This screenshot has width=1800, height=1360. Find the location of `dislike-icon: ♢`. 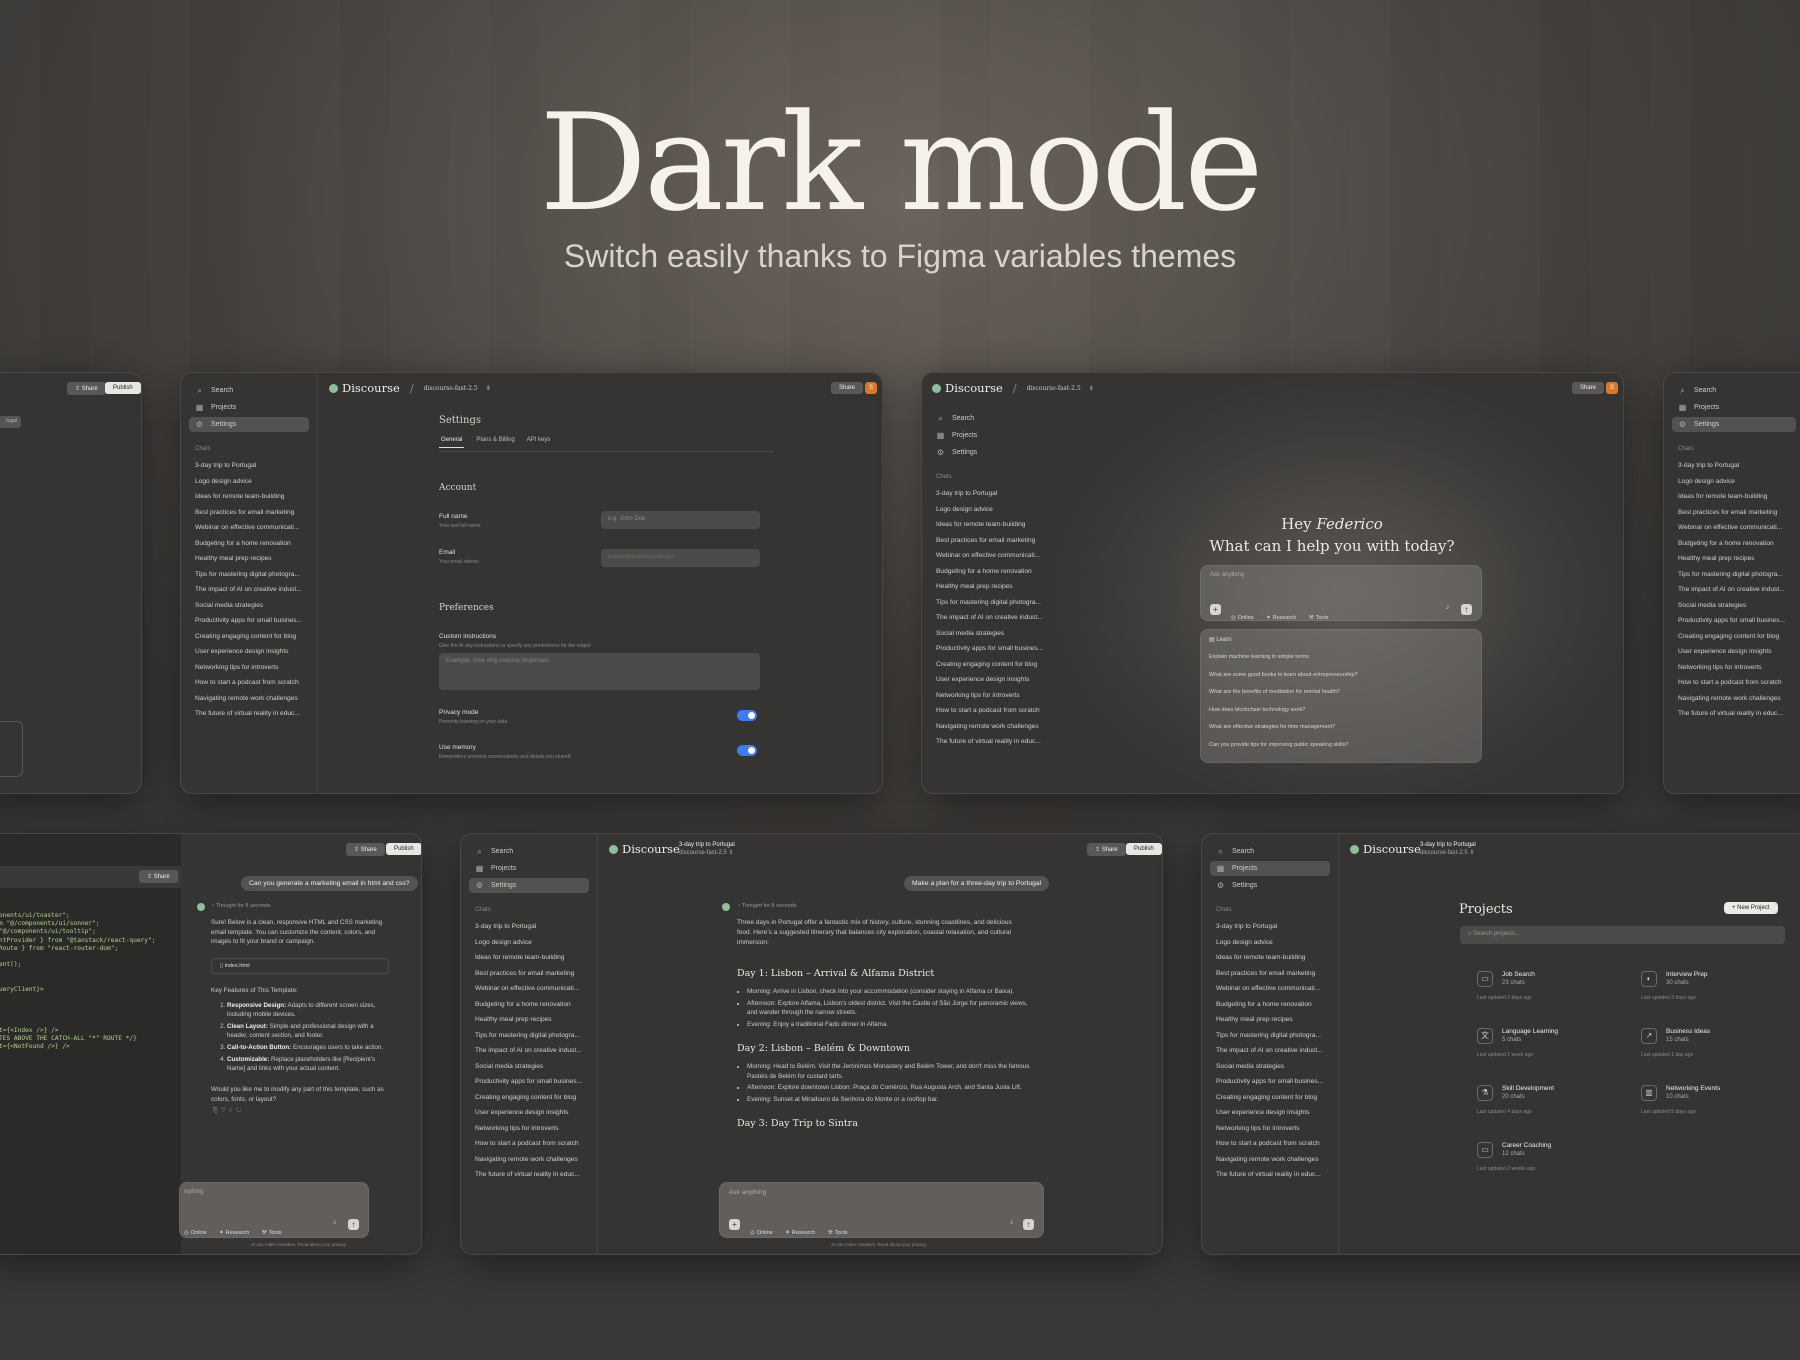

dislike-icon: ♢ is located at coordinates (232, 1111).